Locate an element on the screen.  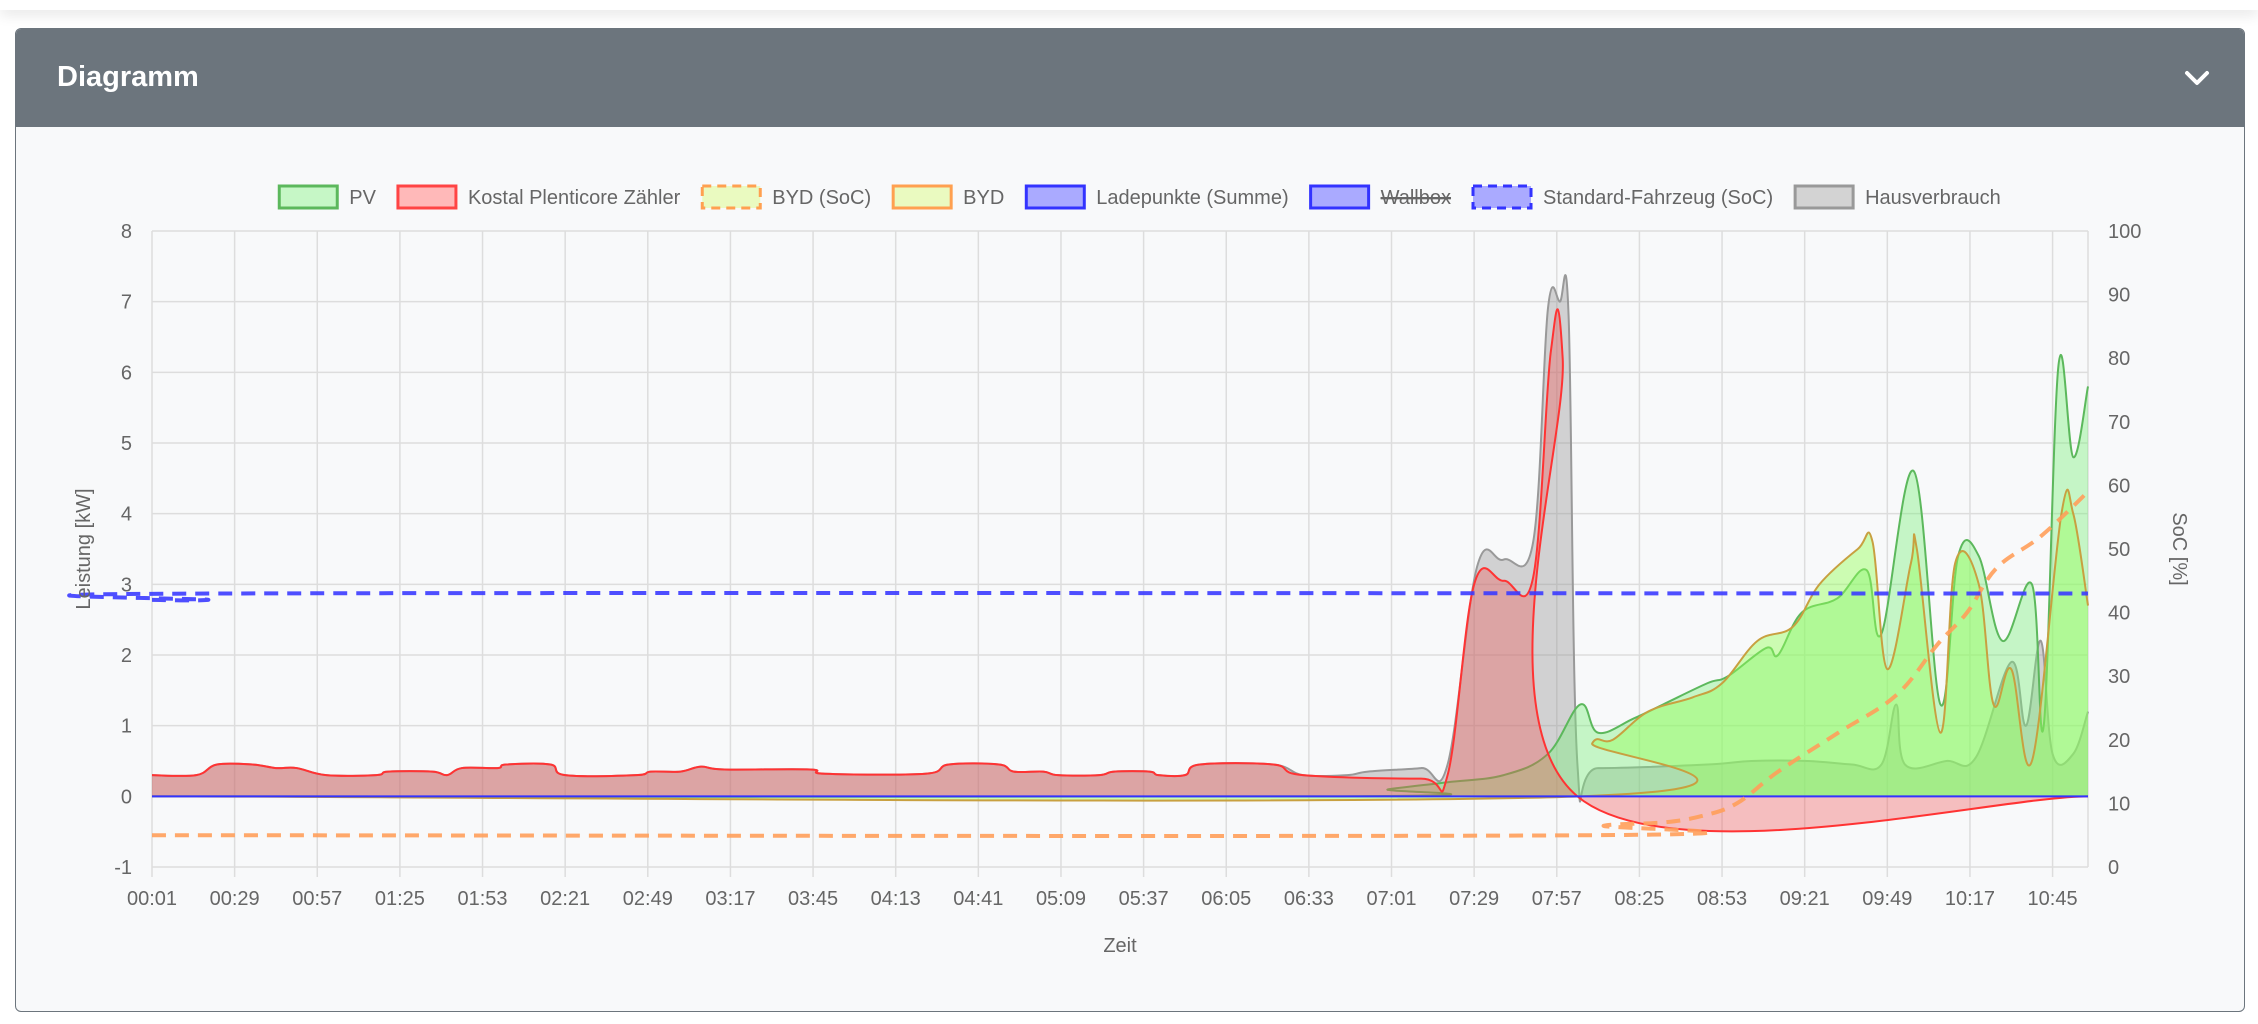
legend-item: BYD (SoC) is located at coordinates (785, 197).